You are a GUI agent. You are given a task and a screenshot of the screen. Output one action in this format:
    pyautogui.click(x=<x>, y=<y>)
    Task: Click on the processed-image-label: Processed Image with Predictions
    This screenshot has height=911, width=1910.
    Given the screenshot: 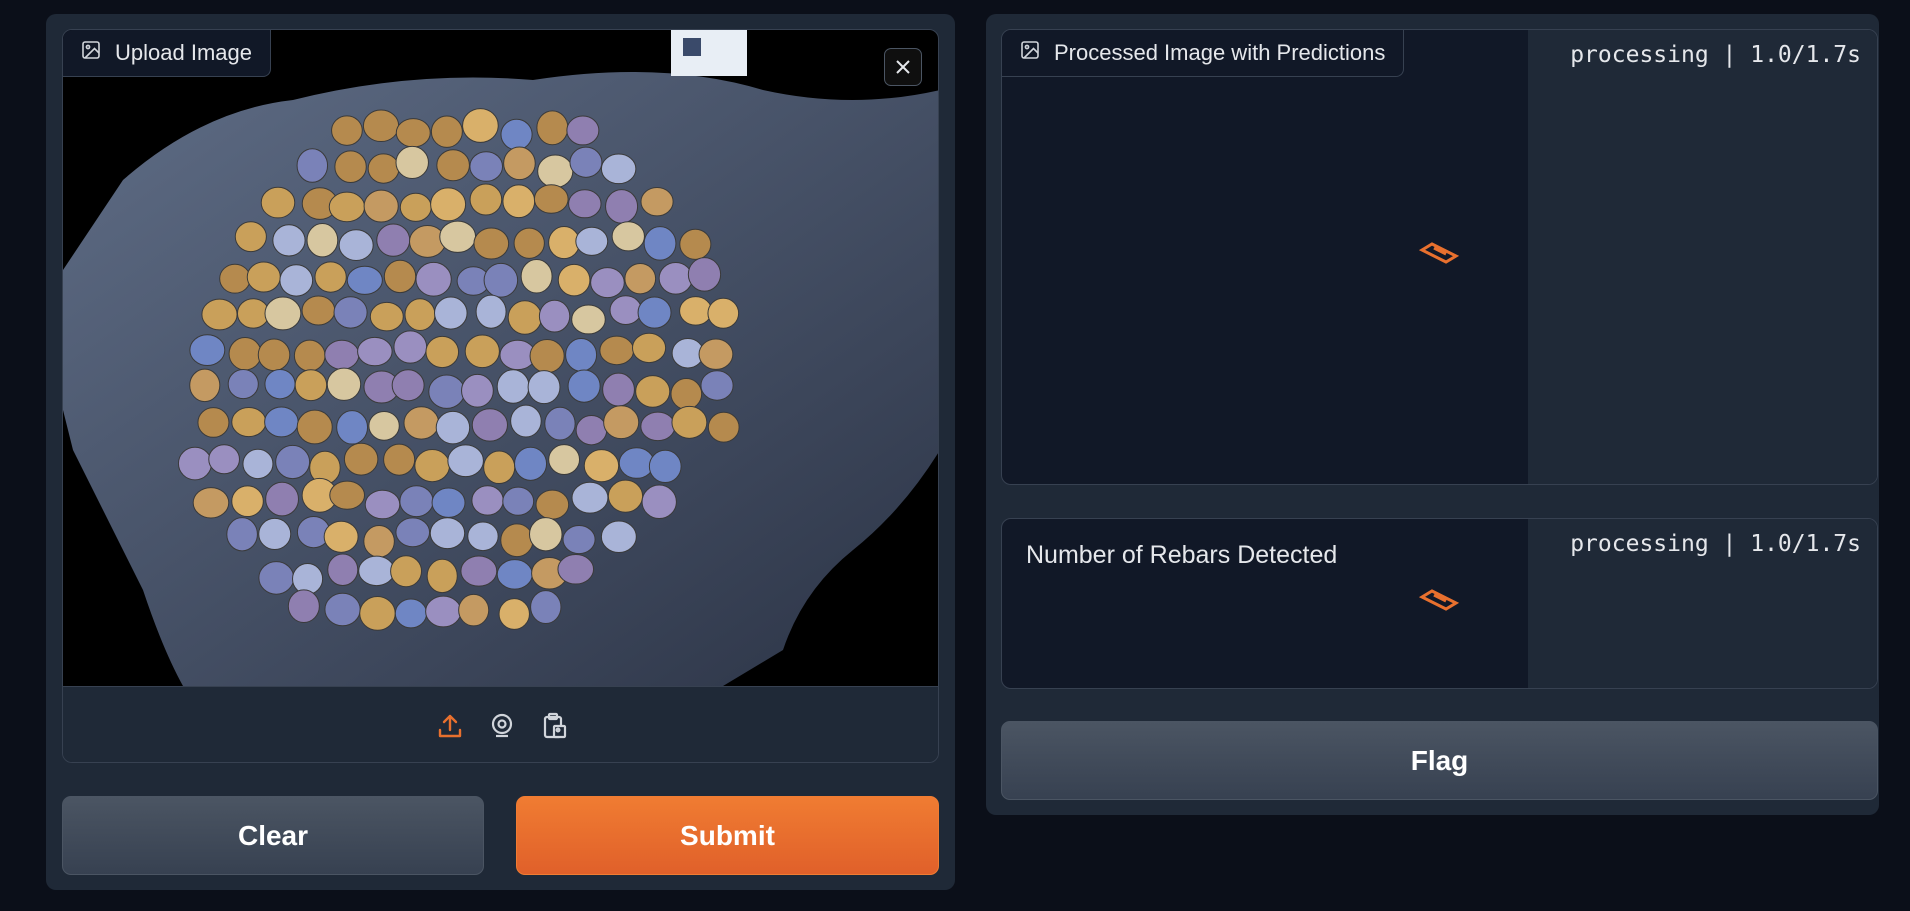 What is the action you would take?
    pyautogui.click(x=1203, y=53)
    